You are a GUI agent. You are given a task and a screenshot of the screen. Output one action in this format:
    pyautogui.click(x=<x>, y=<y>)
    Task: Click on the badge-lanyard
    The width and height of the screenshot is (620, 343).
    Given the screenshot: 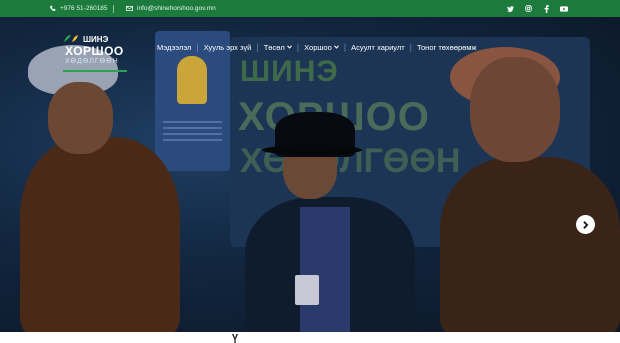 What is the action you would take?
    pyautogui.click(x=307, y=290)
    